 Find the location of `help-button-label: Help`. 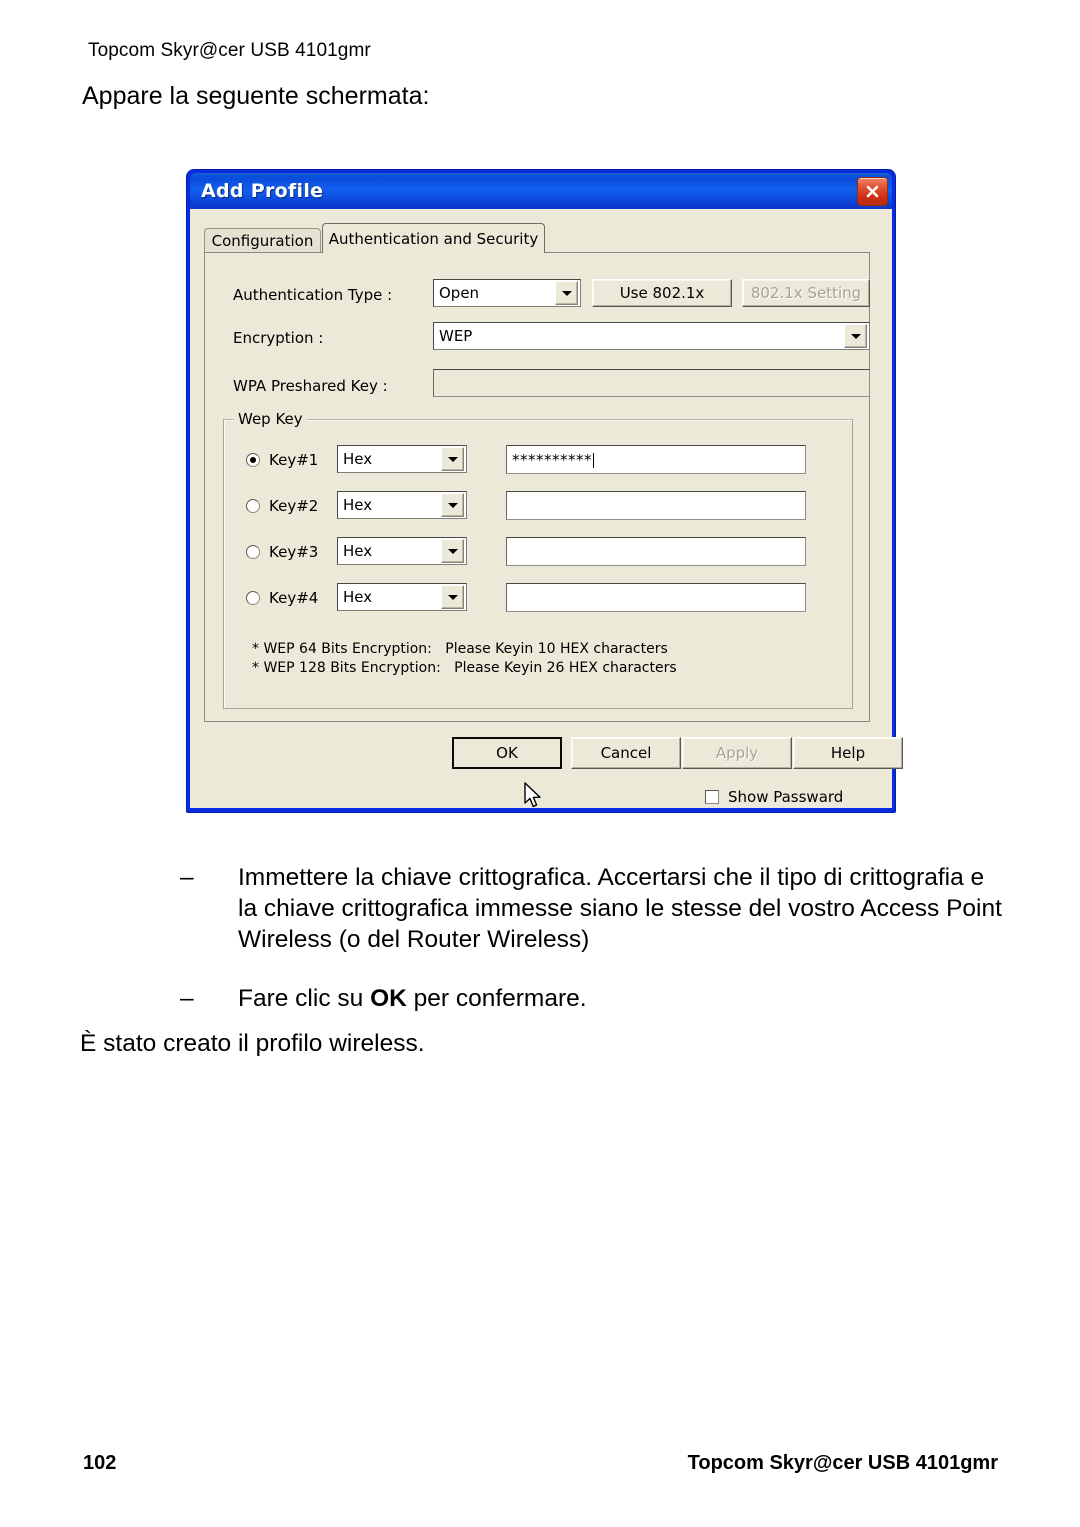

help-button-label: Help is located at coordinates (848, 753).